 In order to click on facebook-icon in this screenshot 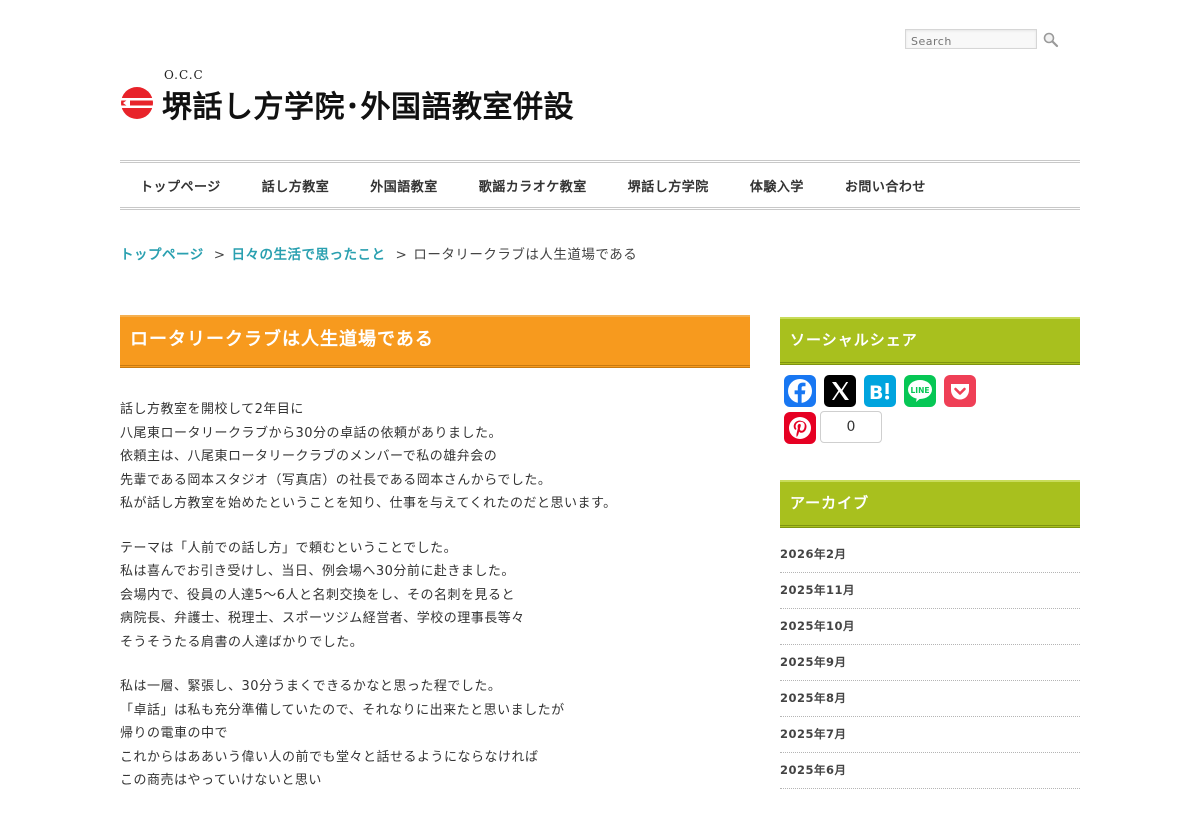, I will do `click(800, 391)`.